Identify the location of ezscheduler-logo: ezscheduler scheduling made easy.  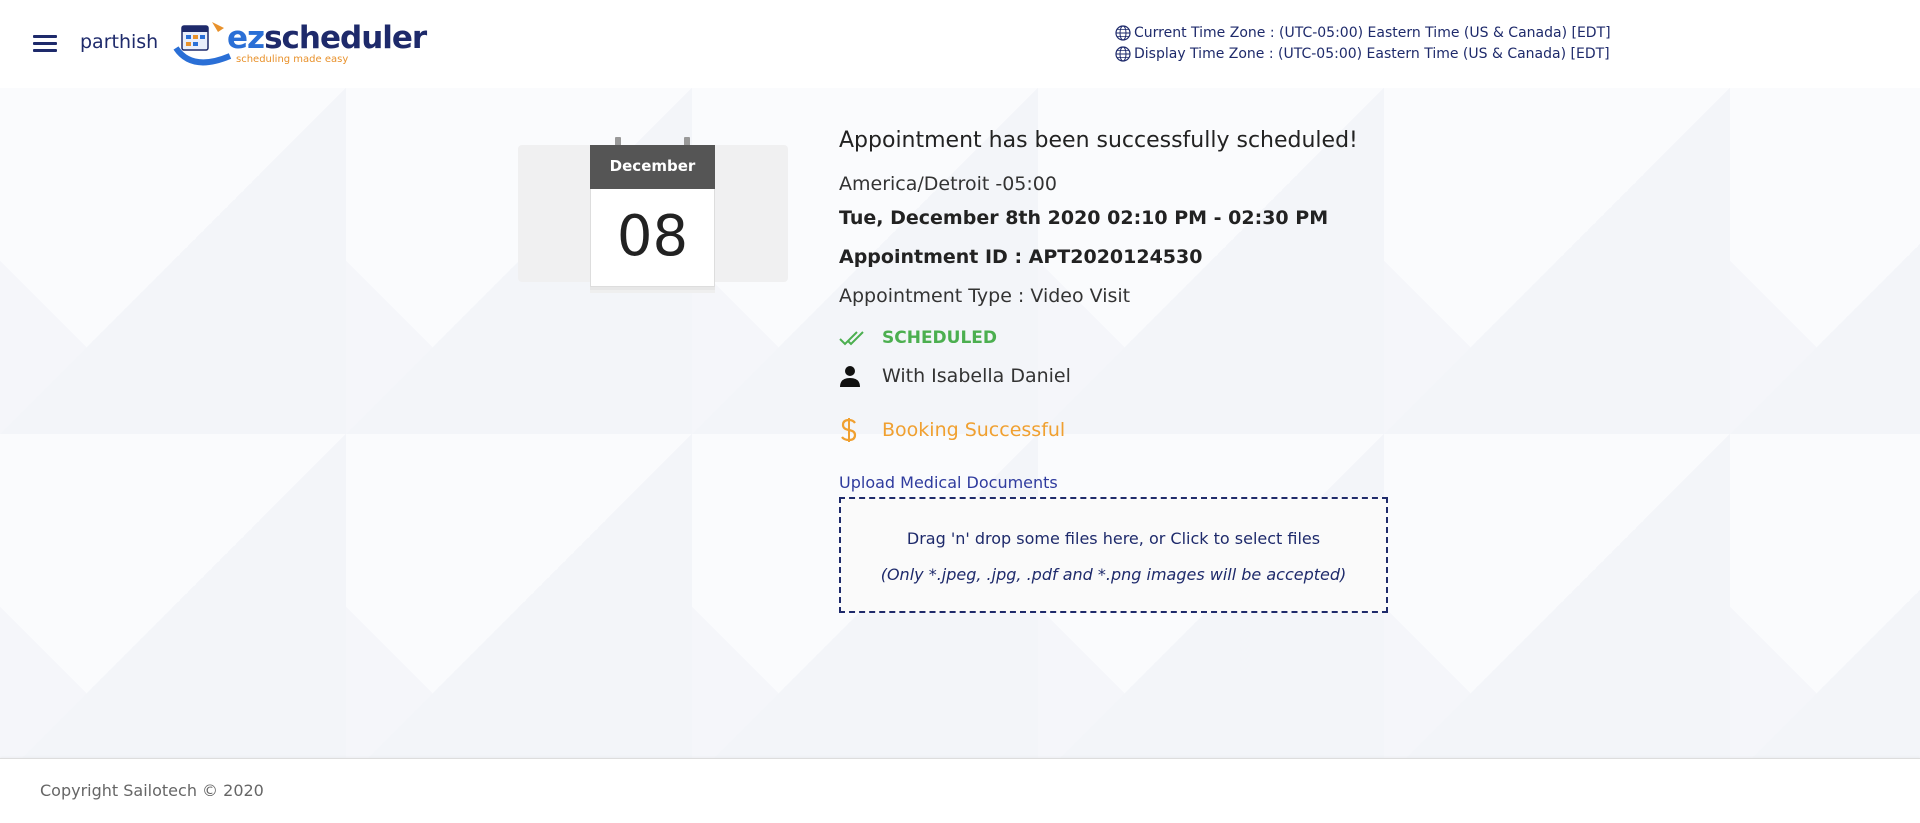
(299, 44).